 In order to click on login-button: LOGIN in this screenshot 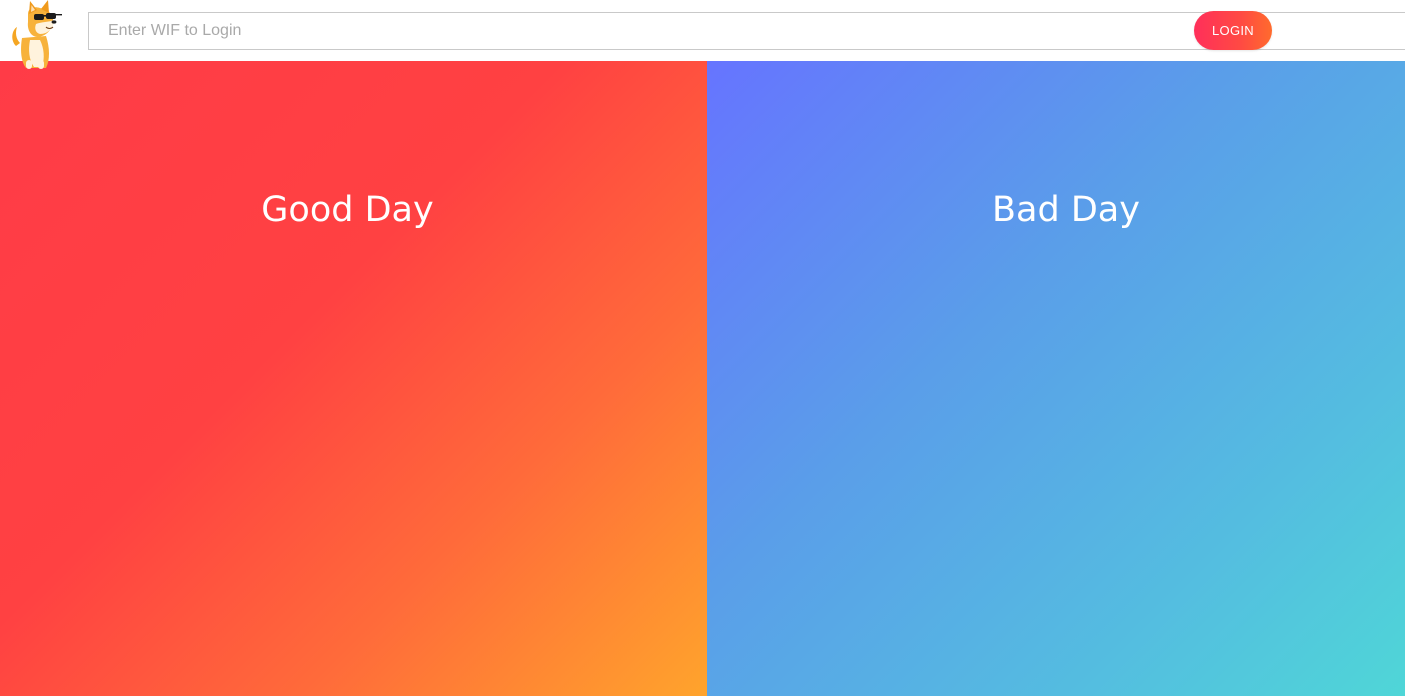, I will do `click(1233, 30)`.